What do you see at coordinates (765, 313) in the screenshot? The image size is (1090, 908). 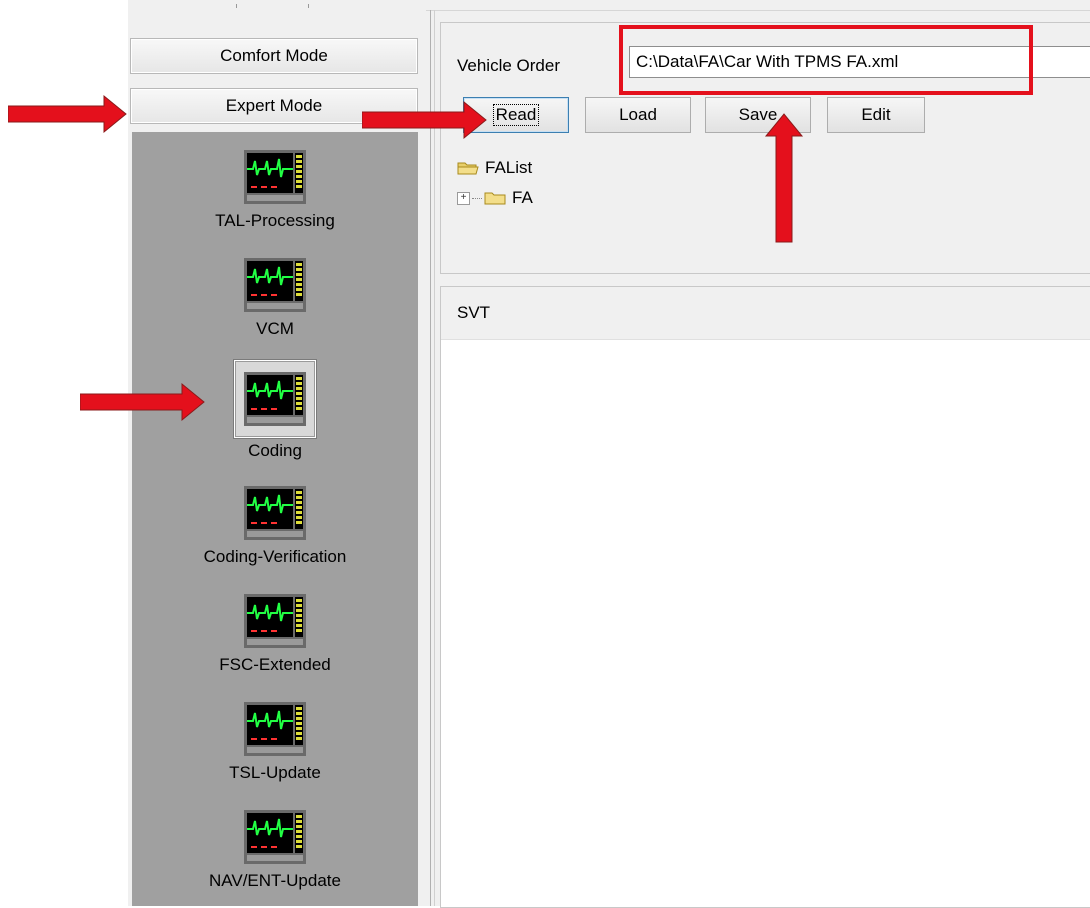 I see `svt-header: SVT` at bounding box center [765, 313].